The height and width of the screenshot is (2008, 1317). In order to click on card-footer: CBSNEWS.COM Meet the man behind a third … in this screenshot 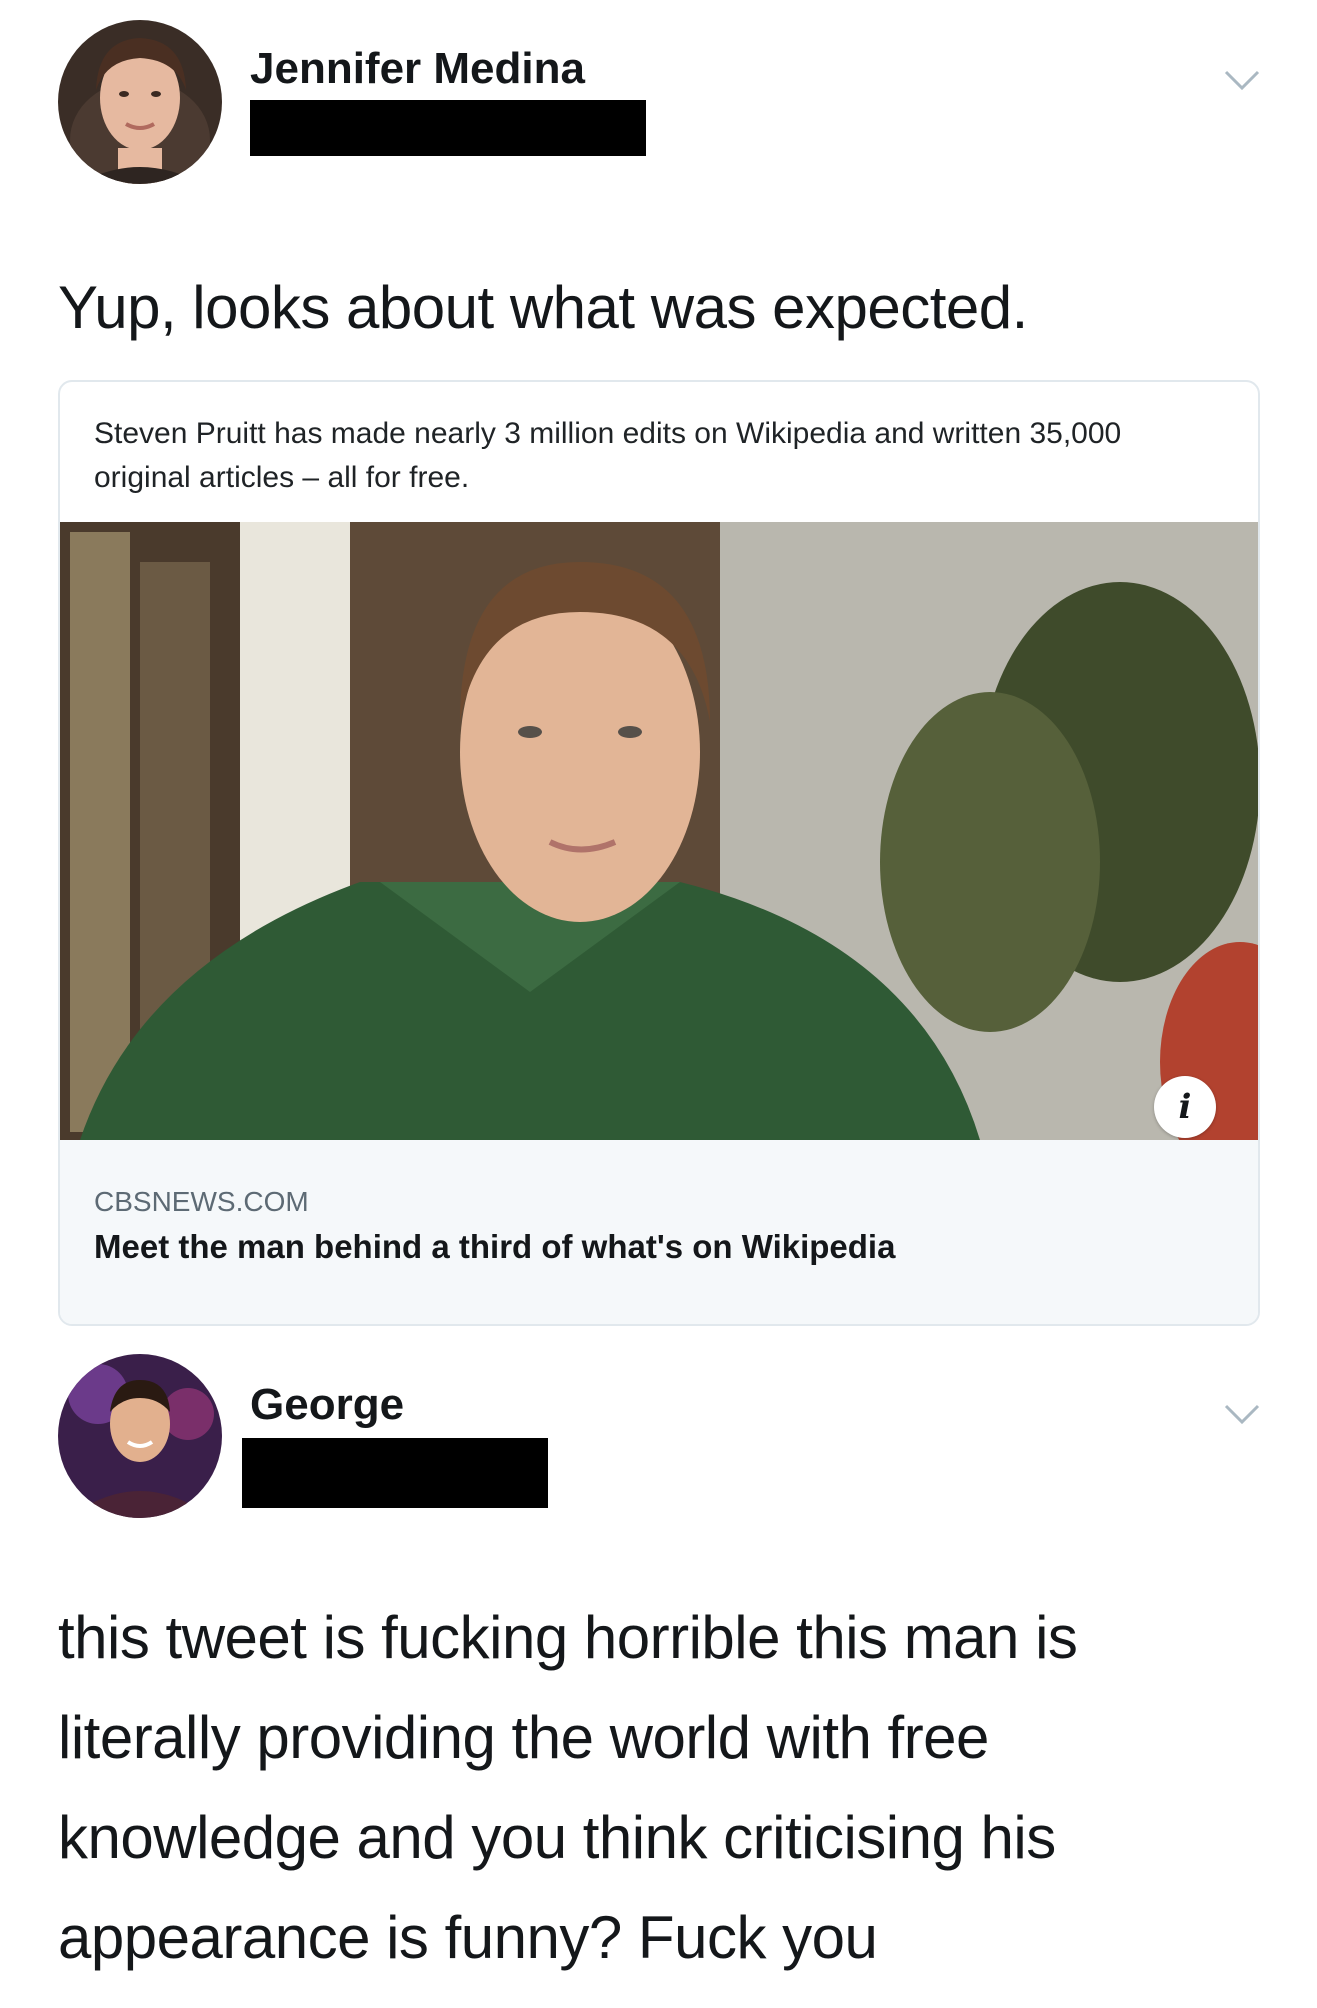, I will do `click(659, 1232)`.